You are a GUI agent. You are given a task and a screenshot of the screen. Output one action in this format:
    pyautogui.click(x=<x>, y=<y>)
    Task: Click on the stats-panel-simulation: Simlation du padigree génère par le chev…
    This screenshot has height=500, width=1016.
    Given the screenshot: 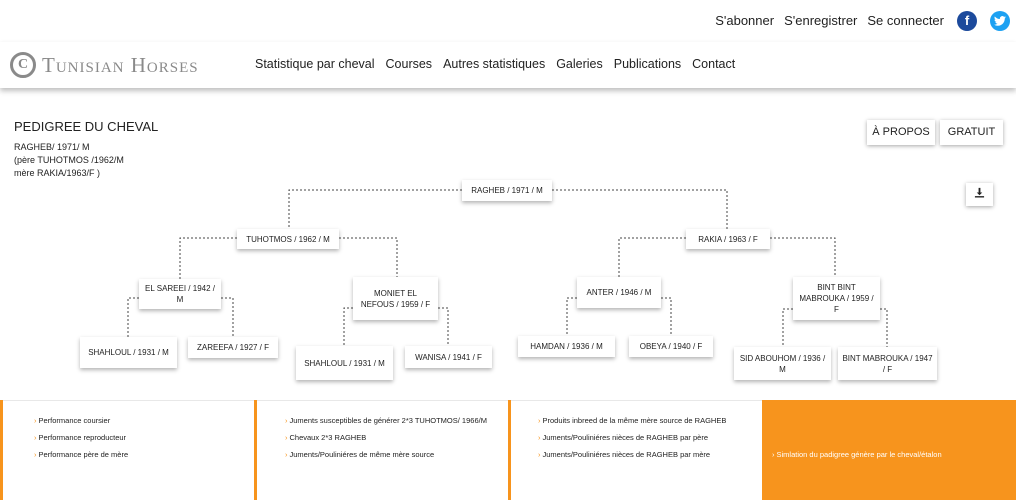 What is the action you would take?
    pyautogui.click(x=889, y=450)
    